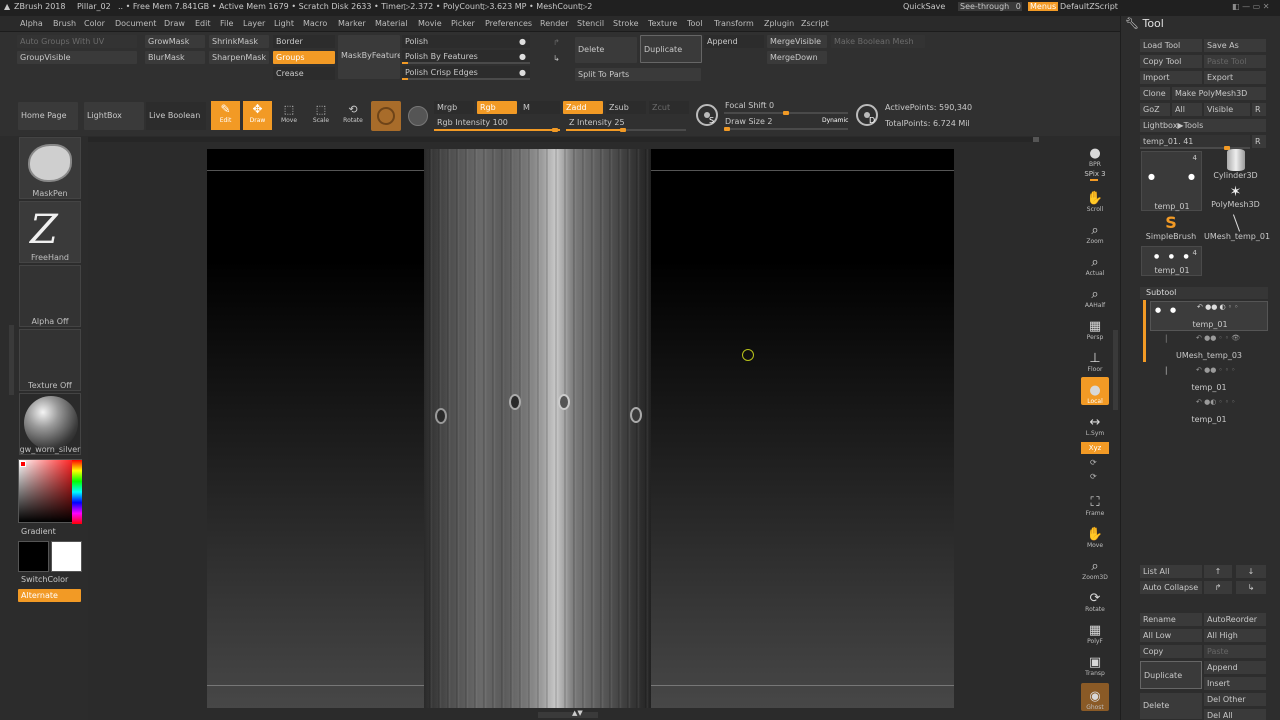  I want to click on ghost-button: ◉ Ghost, so click(1095, 697).